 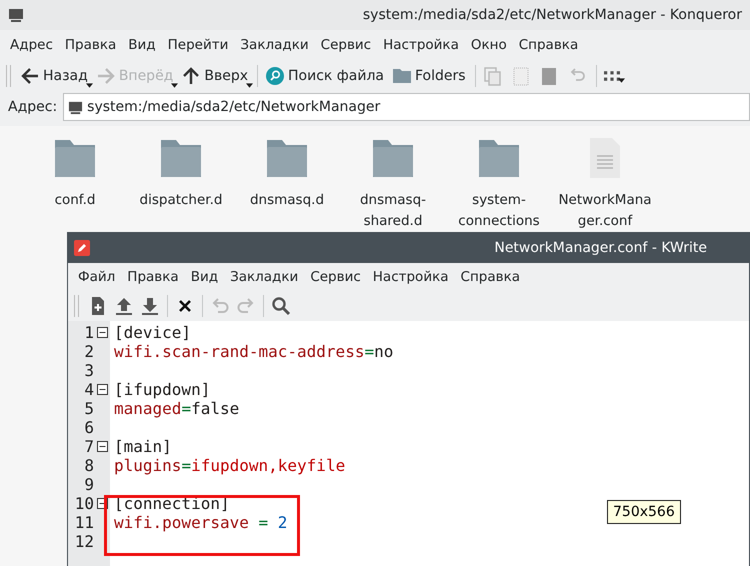 I want to click on address-label: Адрес:, so click(x=33, y=107).